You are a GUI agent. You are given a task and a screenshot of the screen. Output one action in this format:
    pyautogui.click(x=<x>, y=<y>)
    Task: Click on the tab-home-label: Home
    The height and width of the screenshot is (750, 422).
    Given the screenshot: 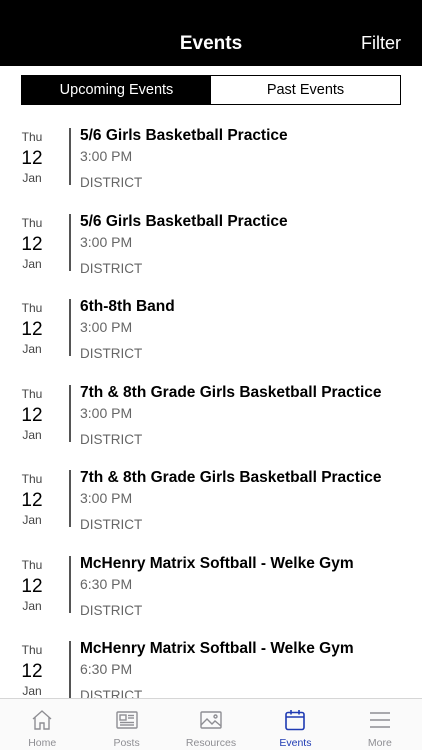 What is the action you would take?
    pyautogui.click(x=42, y=743)
    